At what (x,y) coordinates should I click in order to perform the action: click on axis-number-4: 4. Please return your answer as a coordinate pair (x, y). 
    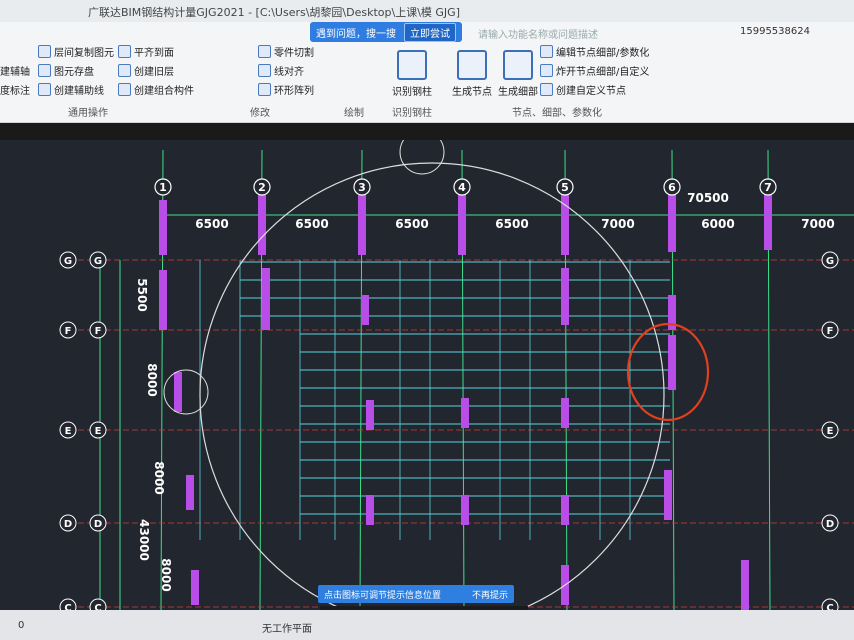
    Looking at the image, I should click on (462, 187).